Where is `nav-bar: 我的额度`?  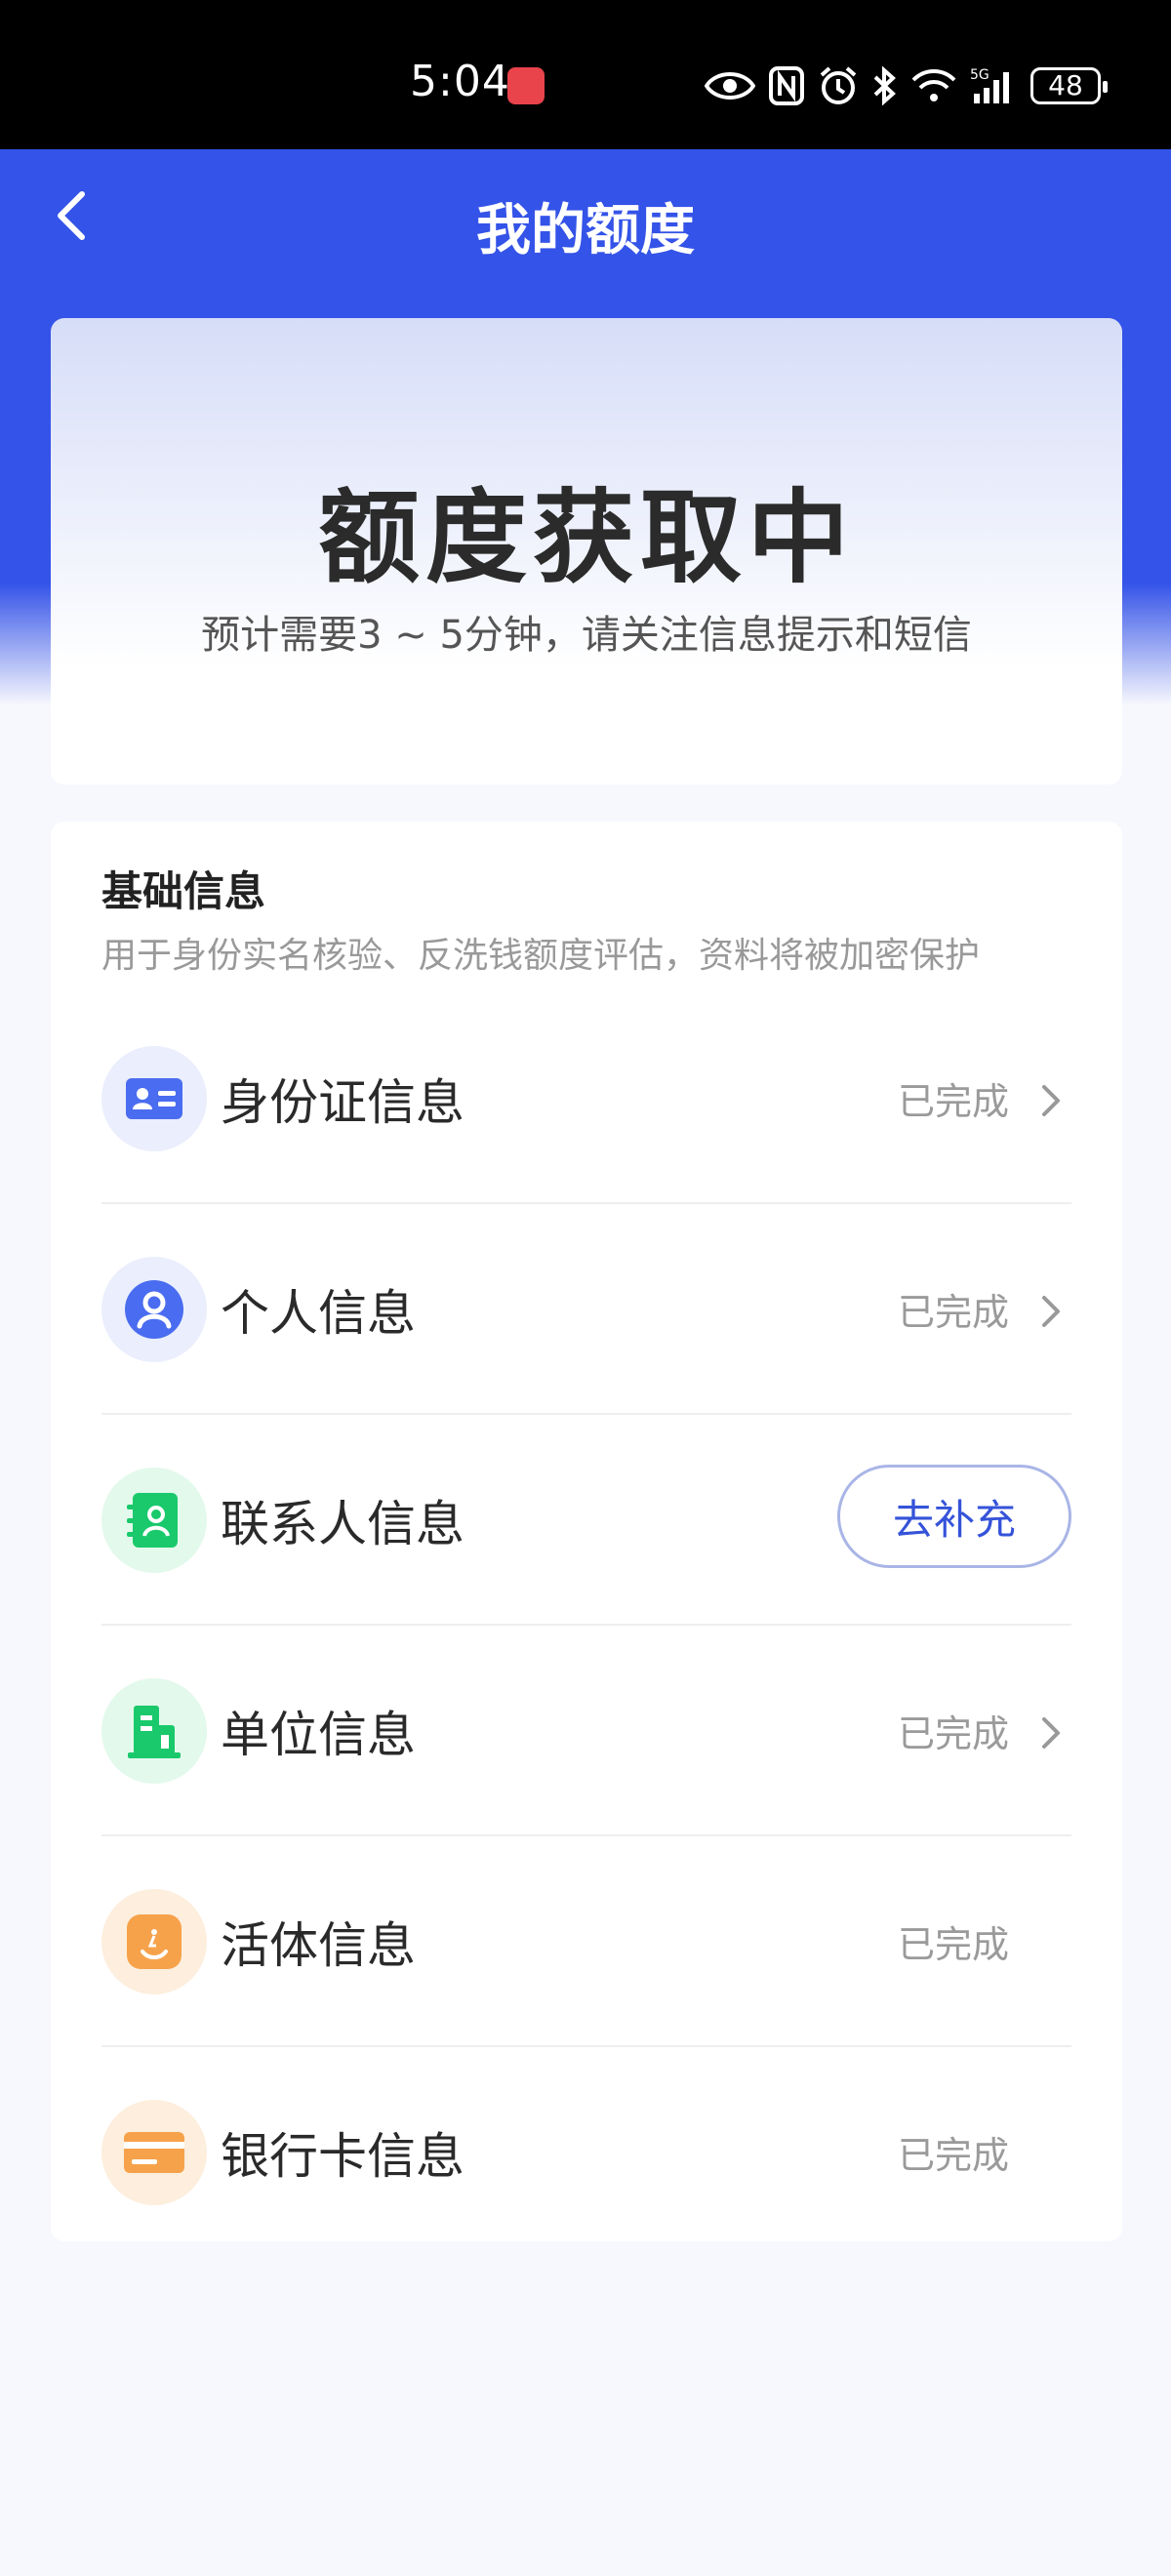
nav-bar: 我的额度 is located at coordinates (585, 222).